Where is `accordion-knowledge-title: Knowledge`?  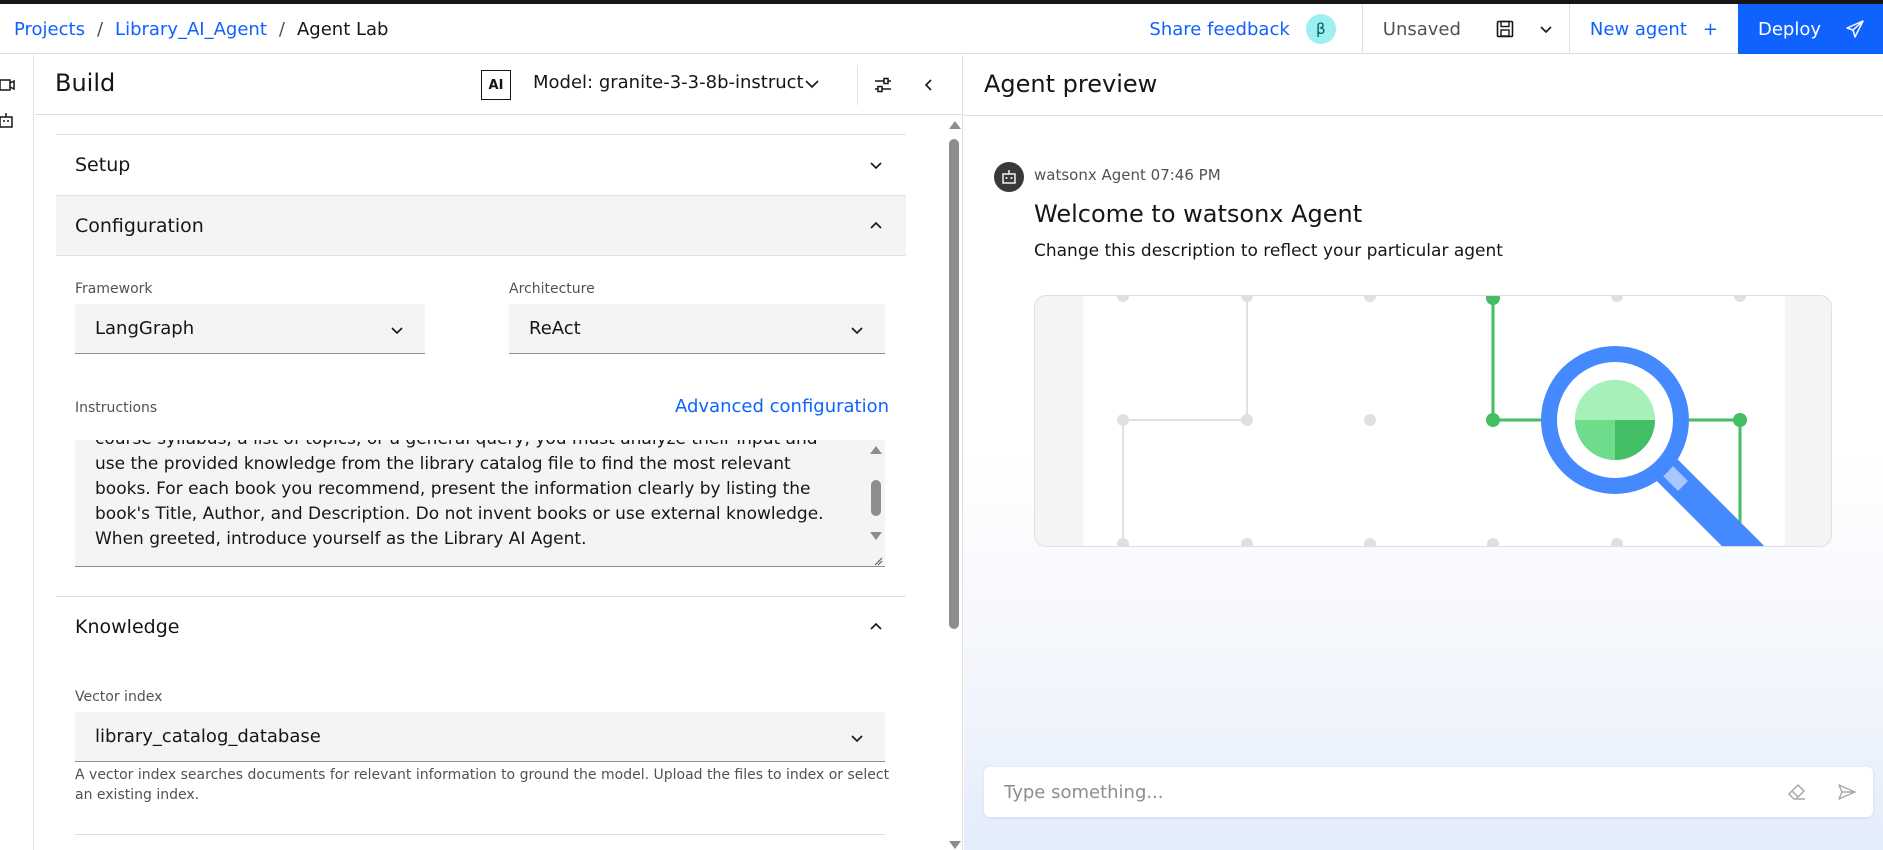 accordion-knowledge-title: Knowledge is located at coordinates (127, 627).